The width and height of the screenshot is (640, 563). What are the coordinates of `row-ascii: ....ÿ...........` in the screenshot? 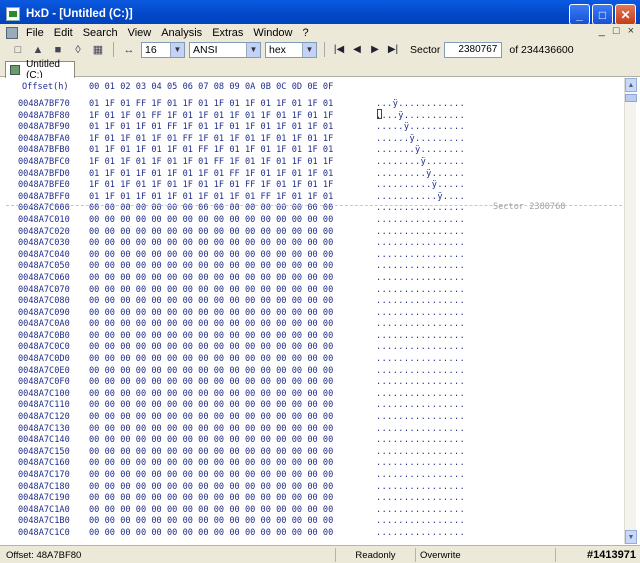 It's located at (420, 116).